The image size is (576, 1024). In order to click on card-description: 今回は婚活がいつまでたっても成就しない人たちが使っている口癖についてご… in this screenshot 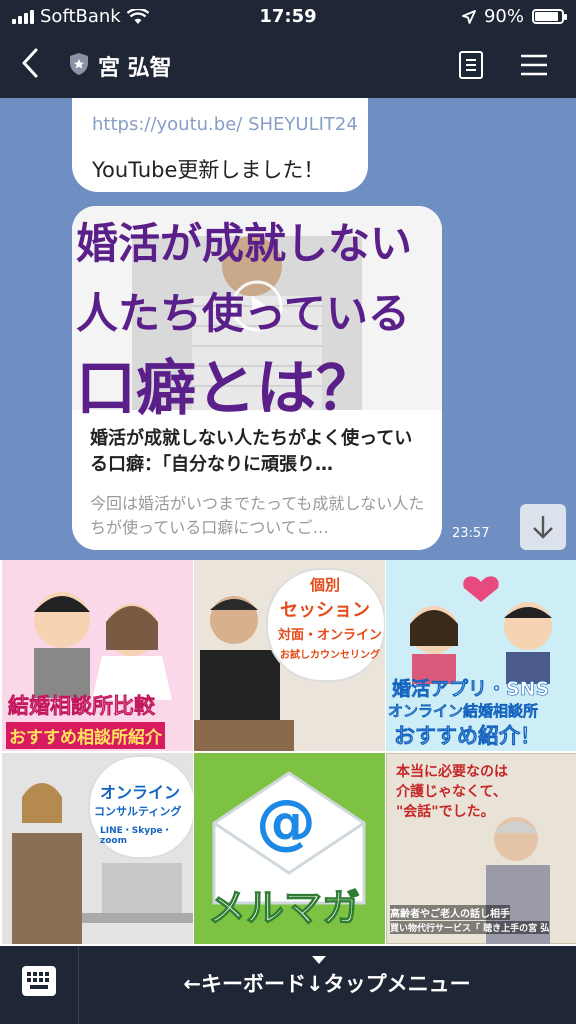, I will do `click(257, 515)`.